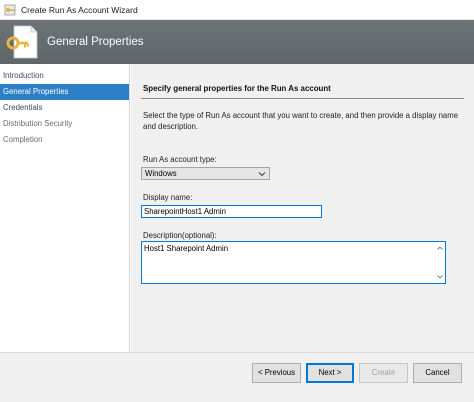 The height and width of the screenshot is (402, 474). Describe the element at coordinates (440, 277) in the screenshot. I see `scroll-down-icon` at that location.